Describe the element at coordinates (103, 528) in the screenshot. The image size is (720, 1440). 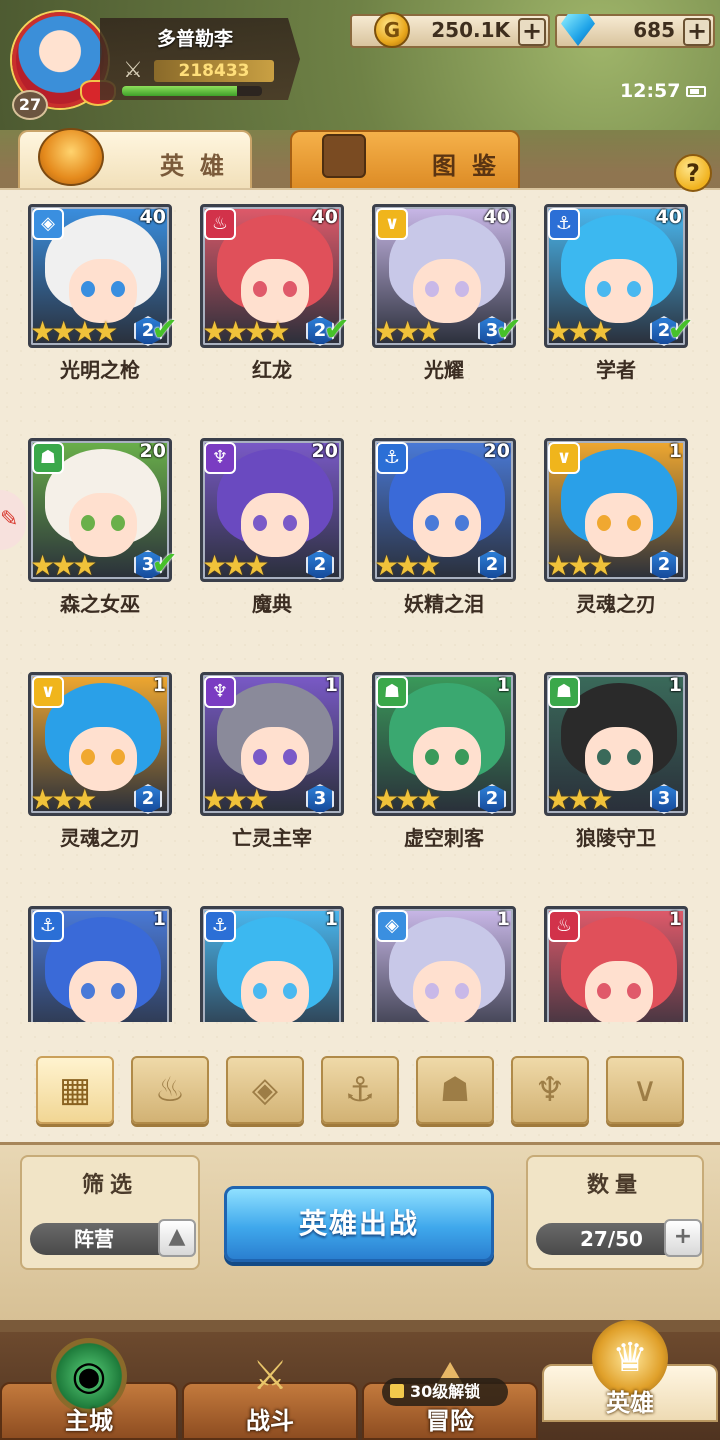
I see `hero-card: ☗ 20 ★★★ 3 ✔ 森之女巫` at that location.